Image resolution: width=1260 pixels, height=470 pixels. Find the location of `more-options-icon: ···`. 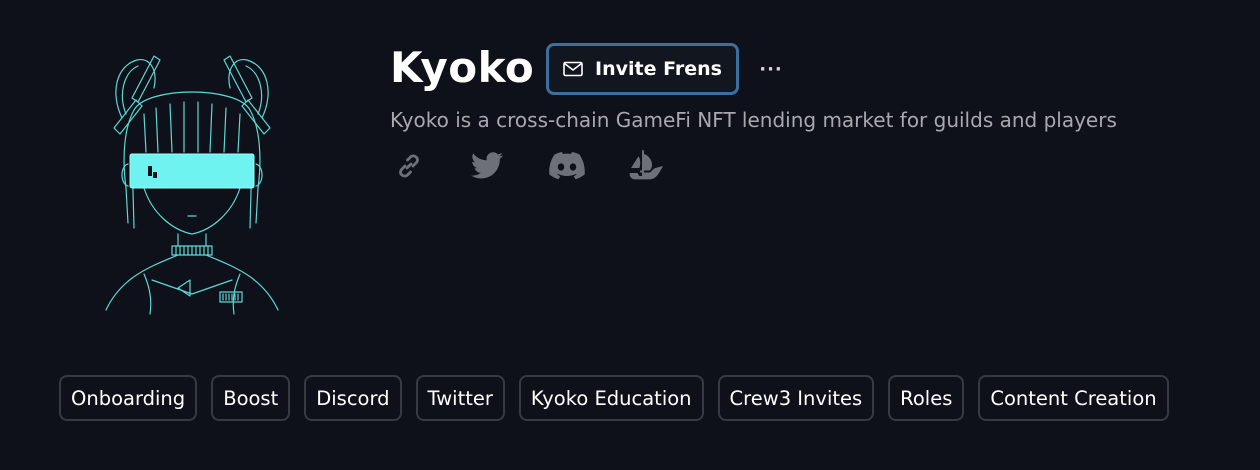

more-options-icon: ··· is located at coordinates (771, 69).